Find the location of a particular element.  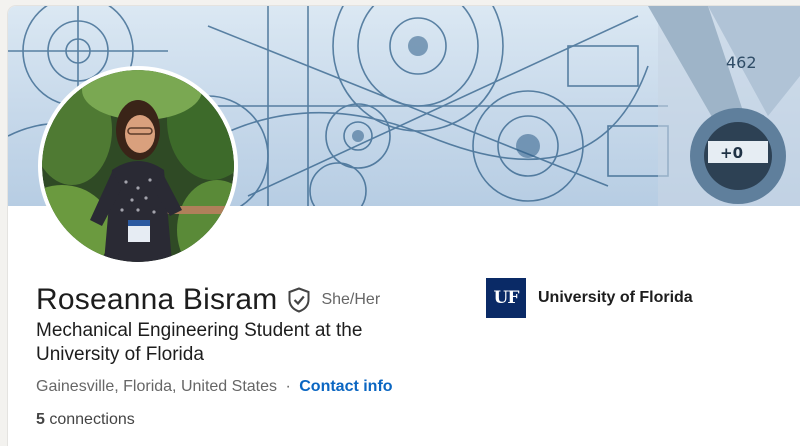

connections-count: 5 connections is located at coordinates (85, 420).